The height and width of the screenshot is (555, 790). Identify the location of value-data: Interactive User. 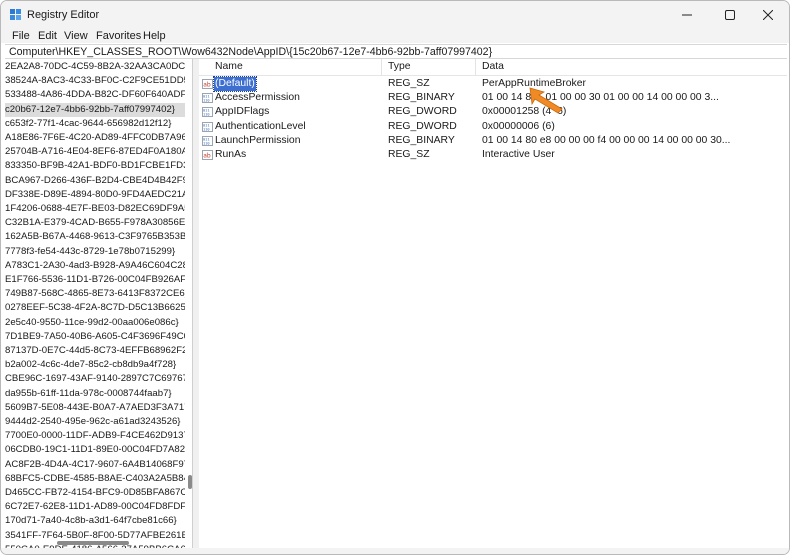
(518, 154).